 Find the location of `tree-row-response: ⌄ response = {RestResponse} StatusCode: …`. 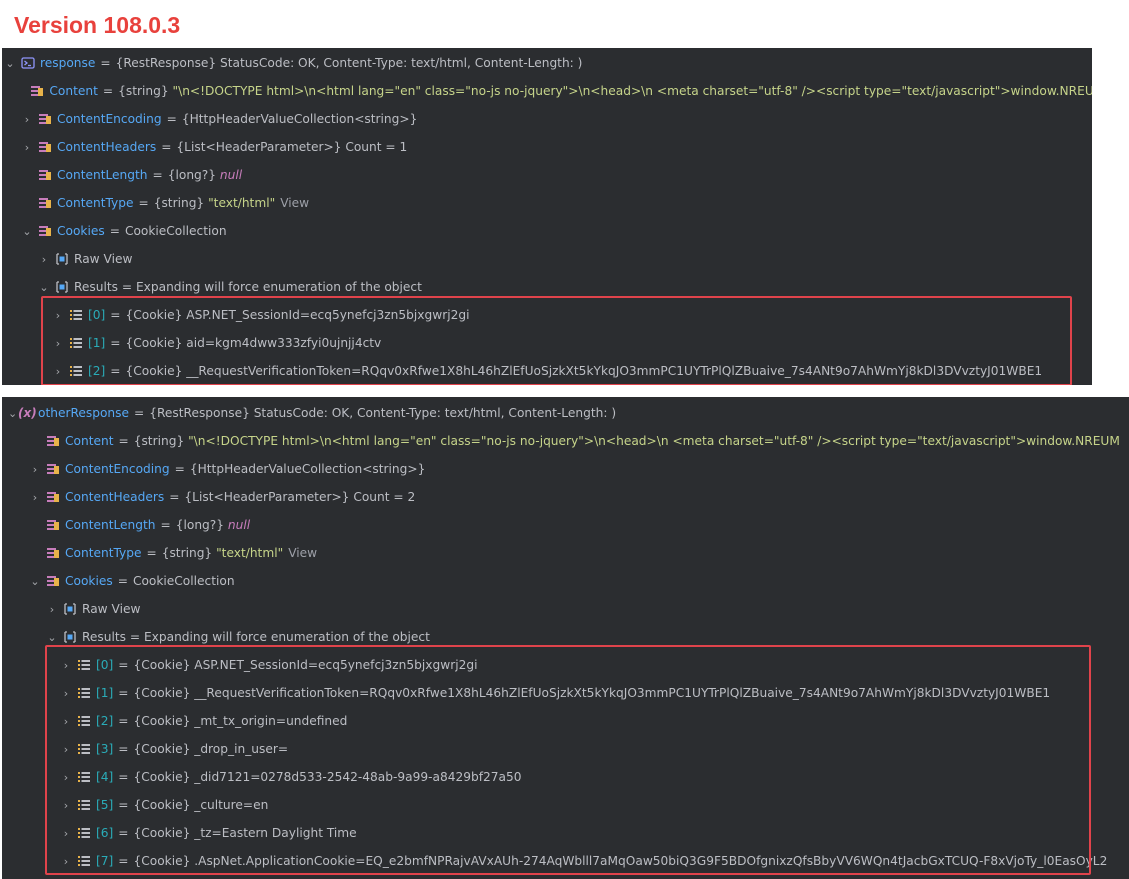

tree-row-response: ⌄ response = {RestResponse} StatusCode: … is located at coordinates (547, 63).